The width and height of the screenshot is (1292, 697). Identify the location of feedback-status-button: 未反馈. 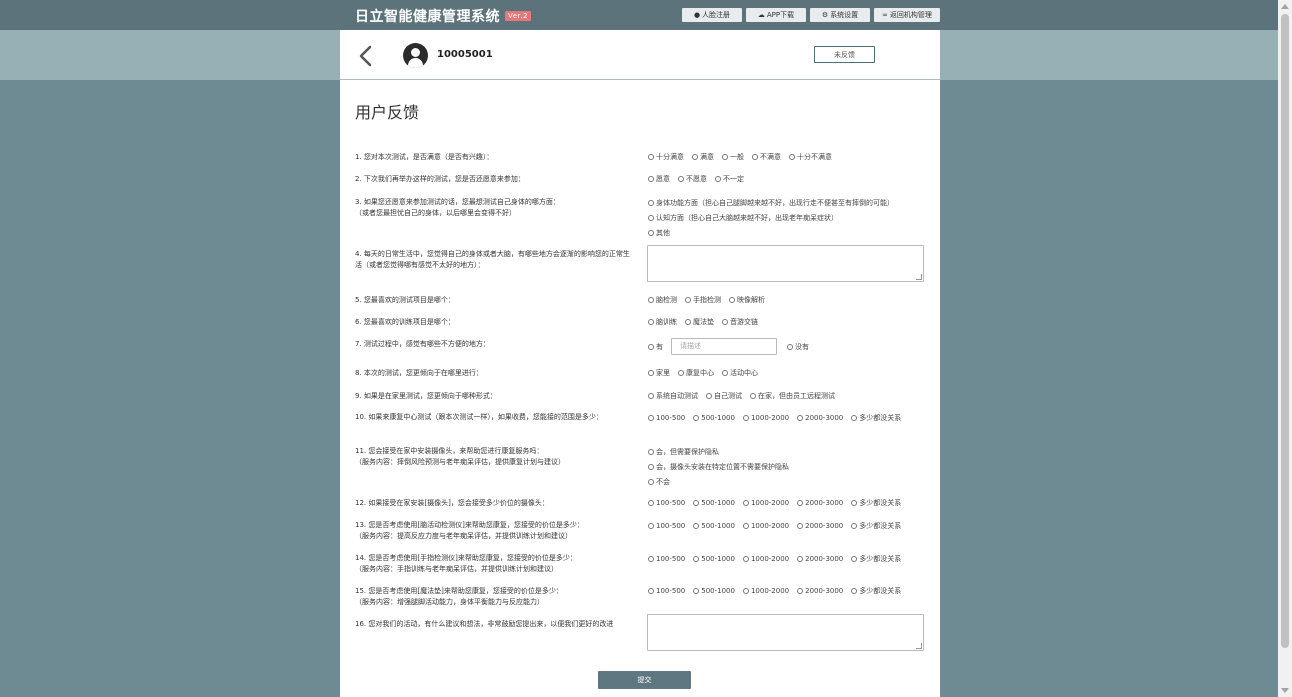
(844, 54).